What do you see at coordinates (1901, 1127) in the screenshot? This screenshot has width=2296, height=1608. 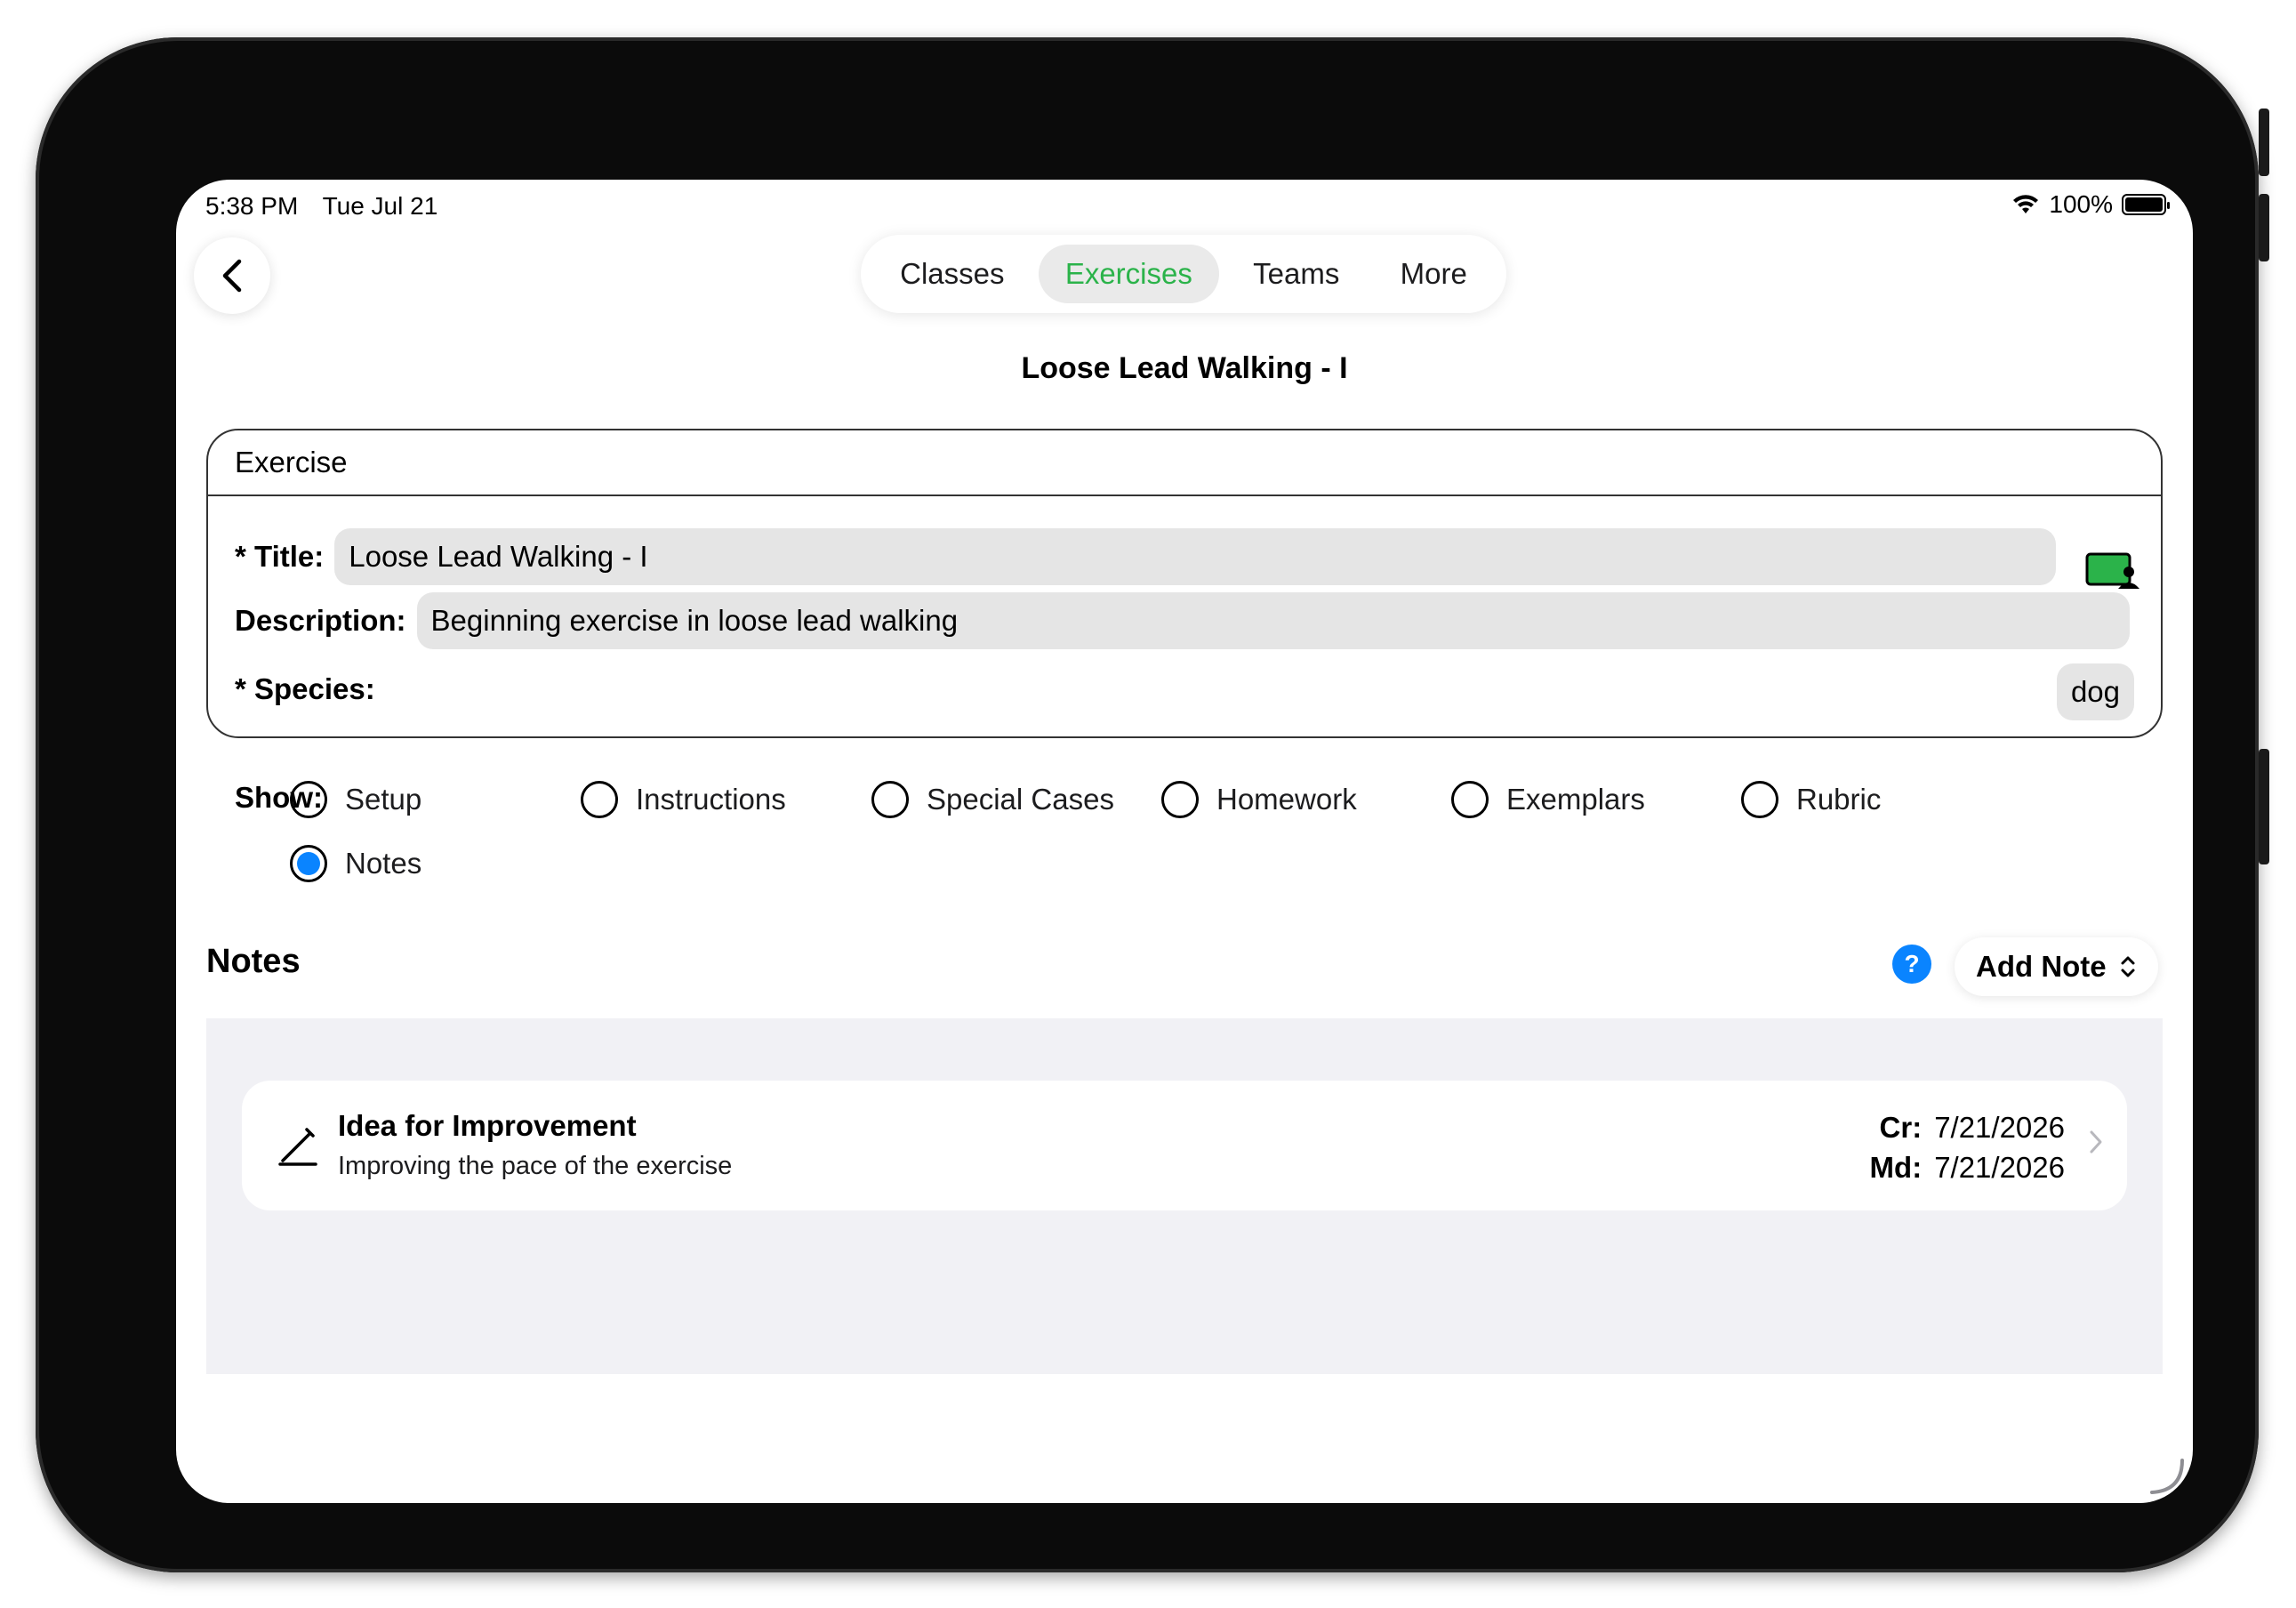 I see `created-label: Cr:` at bounding box center [1901, 1127].